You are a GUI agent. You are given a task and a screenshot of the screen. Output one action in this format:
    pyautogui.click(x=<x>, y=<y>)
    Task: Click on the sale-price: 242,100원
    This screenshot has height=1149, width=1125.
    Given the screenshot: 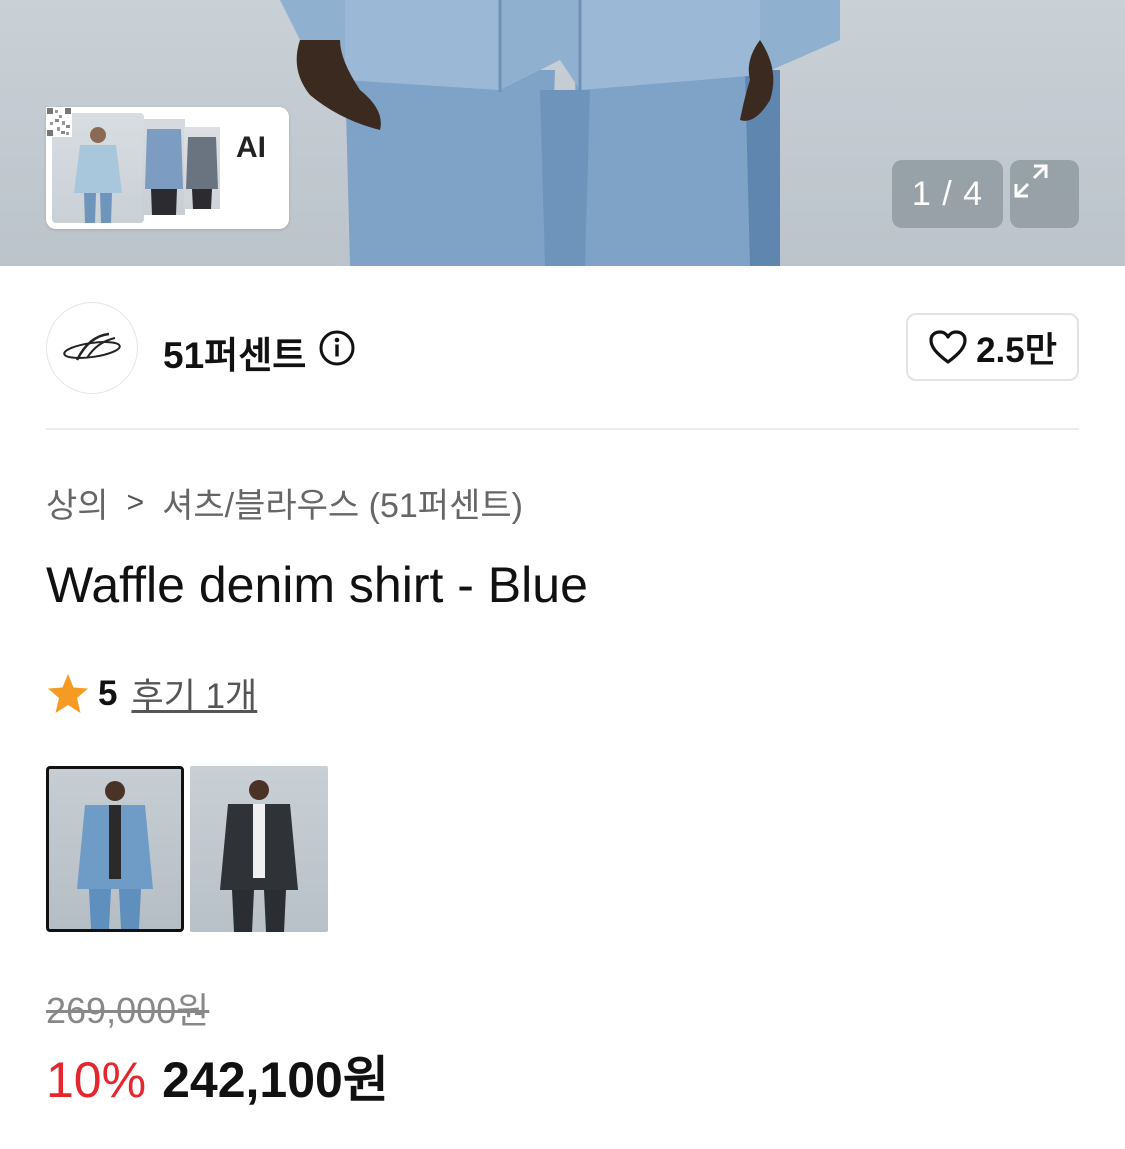 What is the action you would take?
    pyautogui.click(x=275, y=1080)
    